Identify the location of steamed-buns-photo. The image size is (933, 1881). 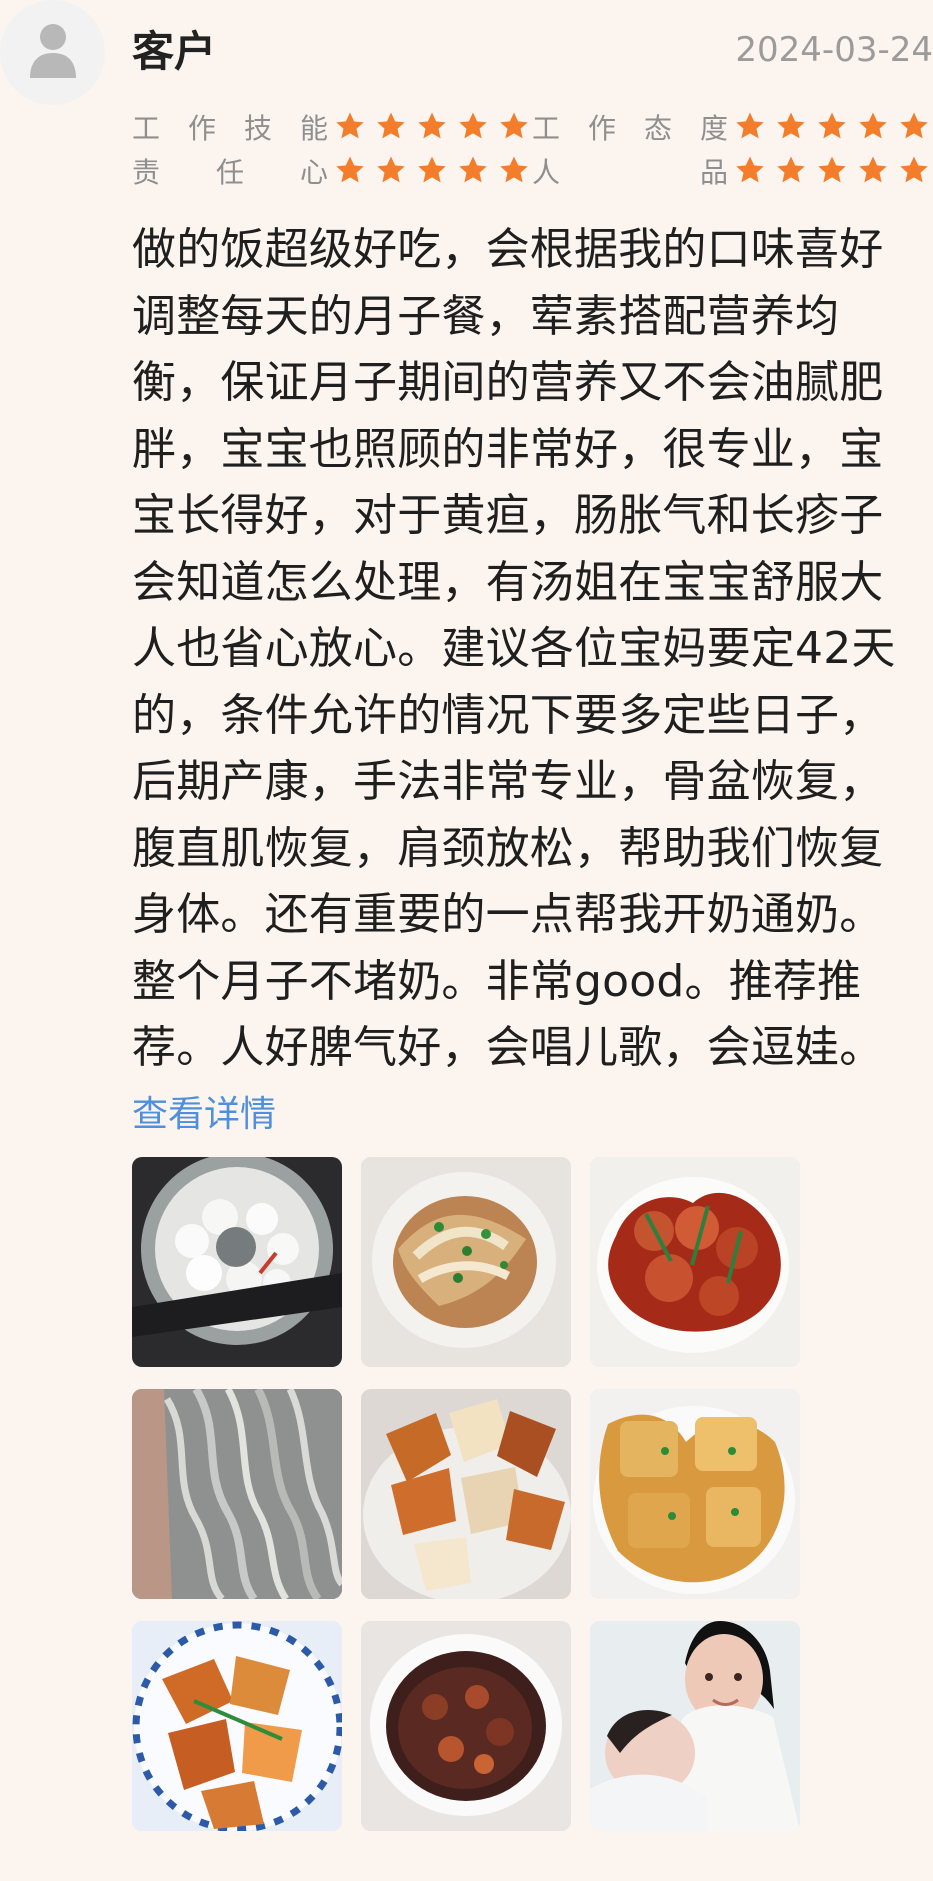
(237, 1262).